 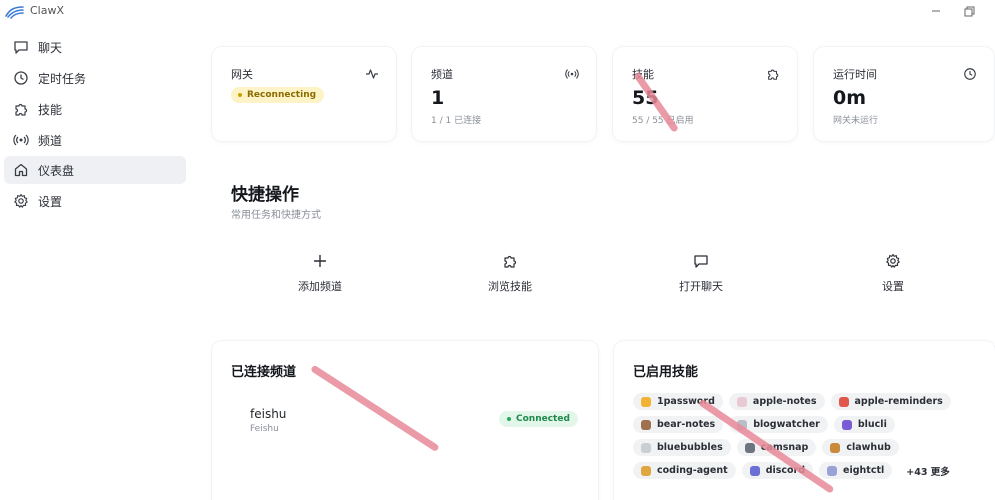 I want to click on channel-name: feishu, so click(x=268, y=414).